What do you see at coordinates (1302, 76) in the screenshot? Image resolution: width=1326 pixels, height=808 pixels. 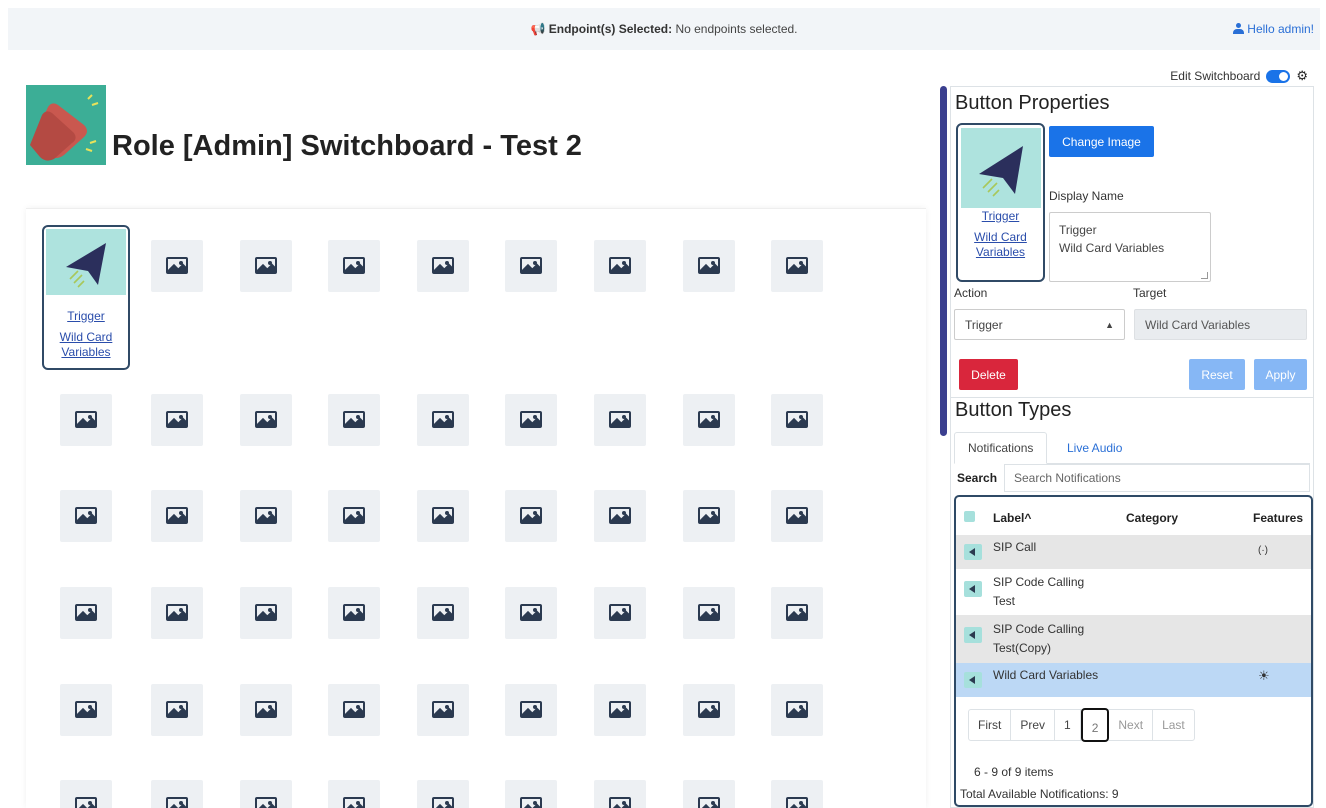 I see `gear-icon: ⚙` at bounding box center [1302, 76].